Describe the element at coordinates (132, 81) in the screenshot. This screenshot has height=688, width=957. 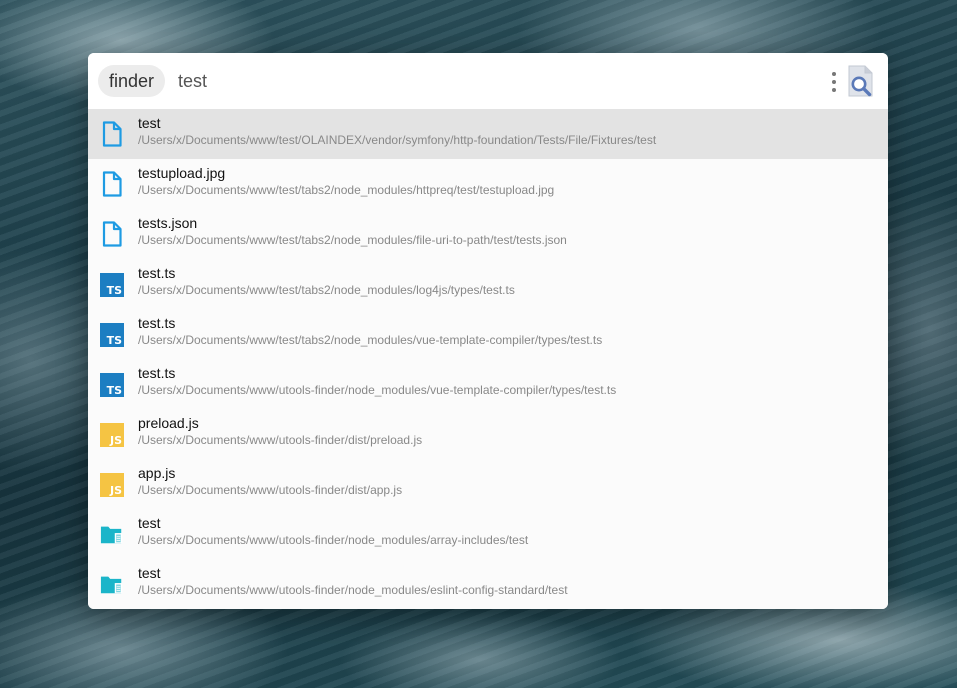
I see `plugin-tag: finder` at that location.